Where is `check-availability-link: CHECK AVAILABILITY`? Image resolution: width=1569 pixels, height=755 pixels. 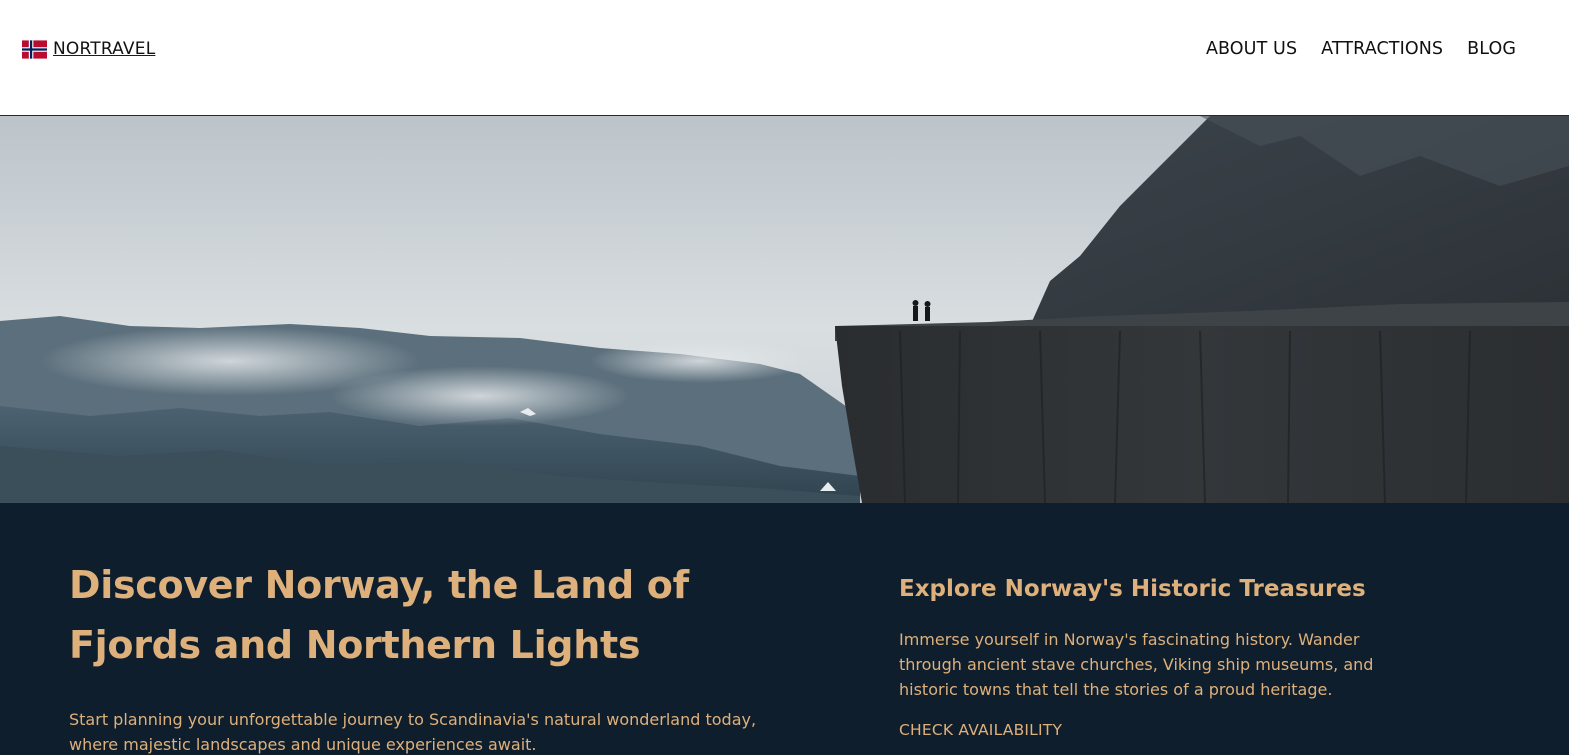
check-availability-link: CHECK AVAILABILITY is located at coordinates (980, 730).